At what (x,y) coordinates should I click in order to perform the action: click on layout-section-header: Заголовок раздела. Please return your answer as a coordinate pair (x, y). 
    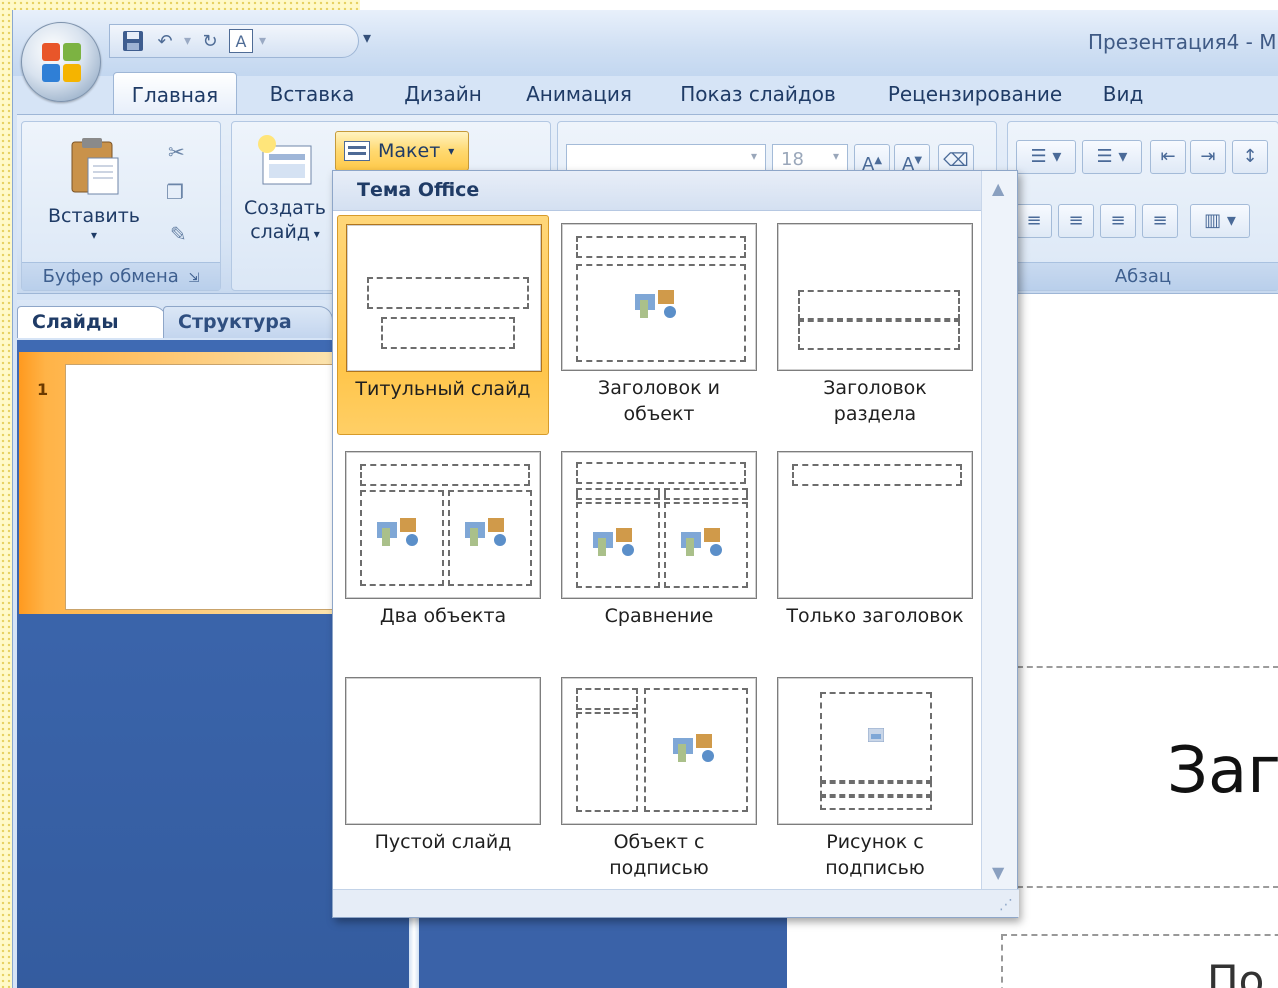
    Looking at the image, I should click on (875, 325).